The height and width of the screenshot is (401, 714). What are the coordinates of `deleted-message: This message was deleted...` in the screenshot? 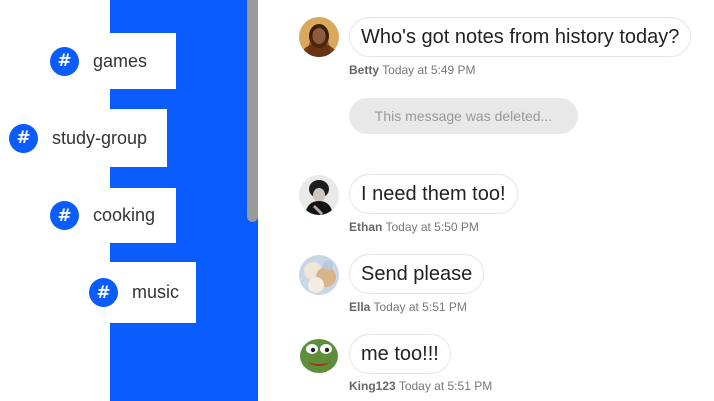 It's located at (463, 116).